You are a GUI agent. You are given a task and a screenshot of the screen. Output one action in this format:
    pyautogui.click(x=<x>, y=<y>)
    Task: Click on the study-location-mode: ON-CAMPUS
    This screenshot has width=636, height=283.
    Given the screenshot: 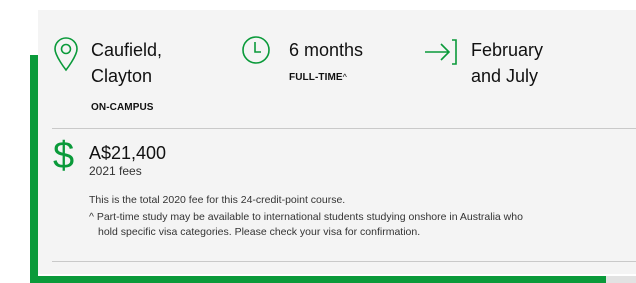 What is the action you would take?
    pyautogui.click(x=122, y=107)
    